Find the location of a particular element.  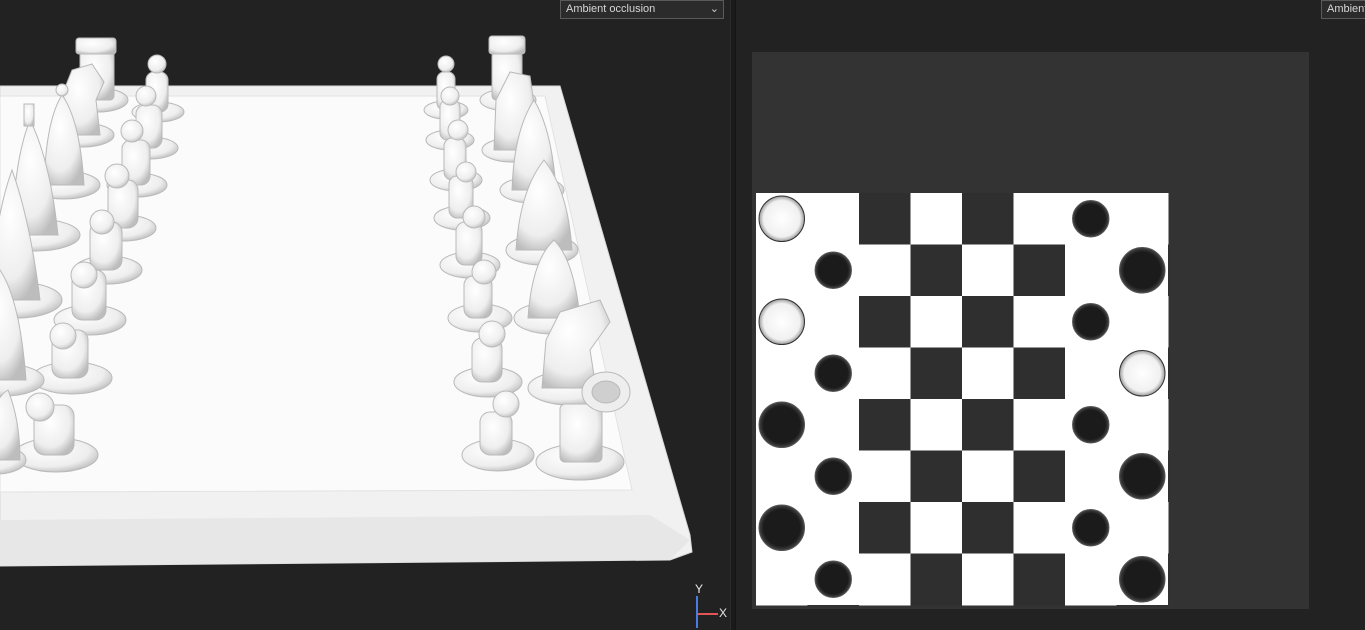

axis-x-label: X is located at coordinates (723, 613).